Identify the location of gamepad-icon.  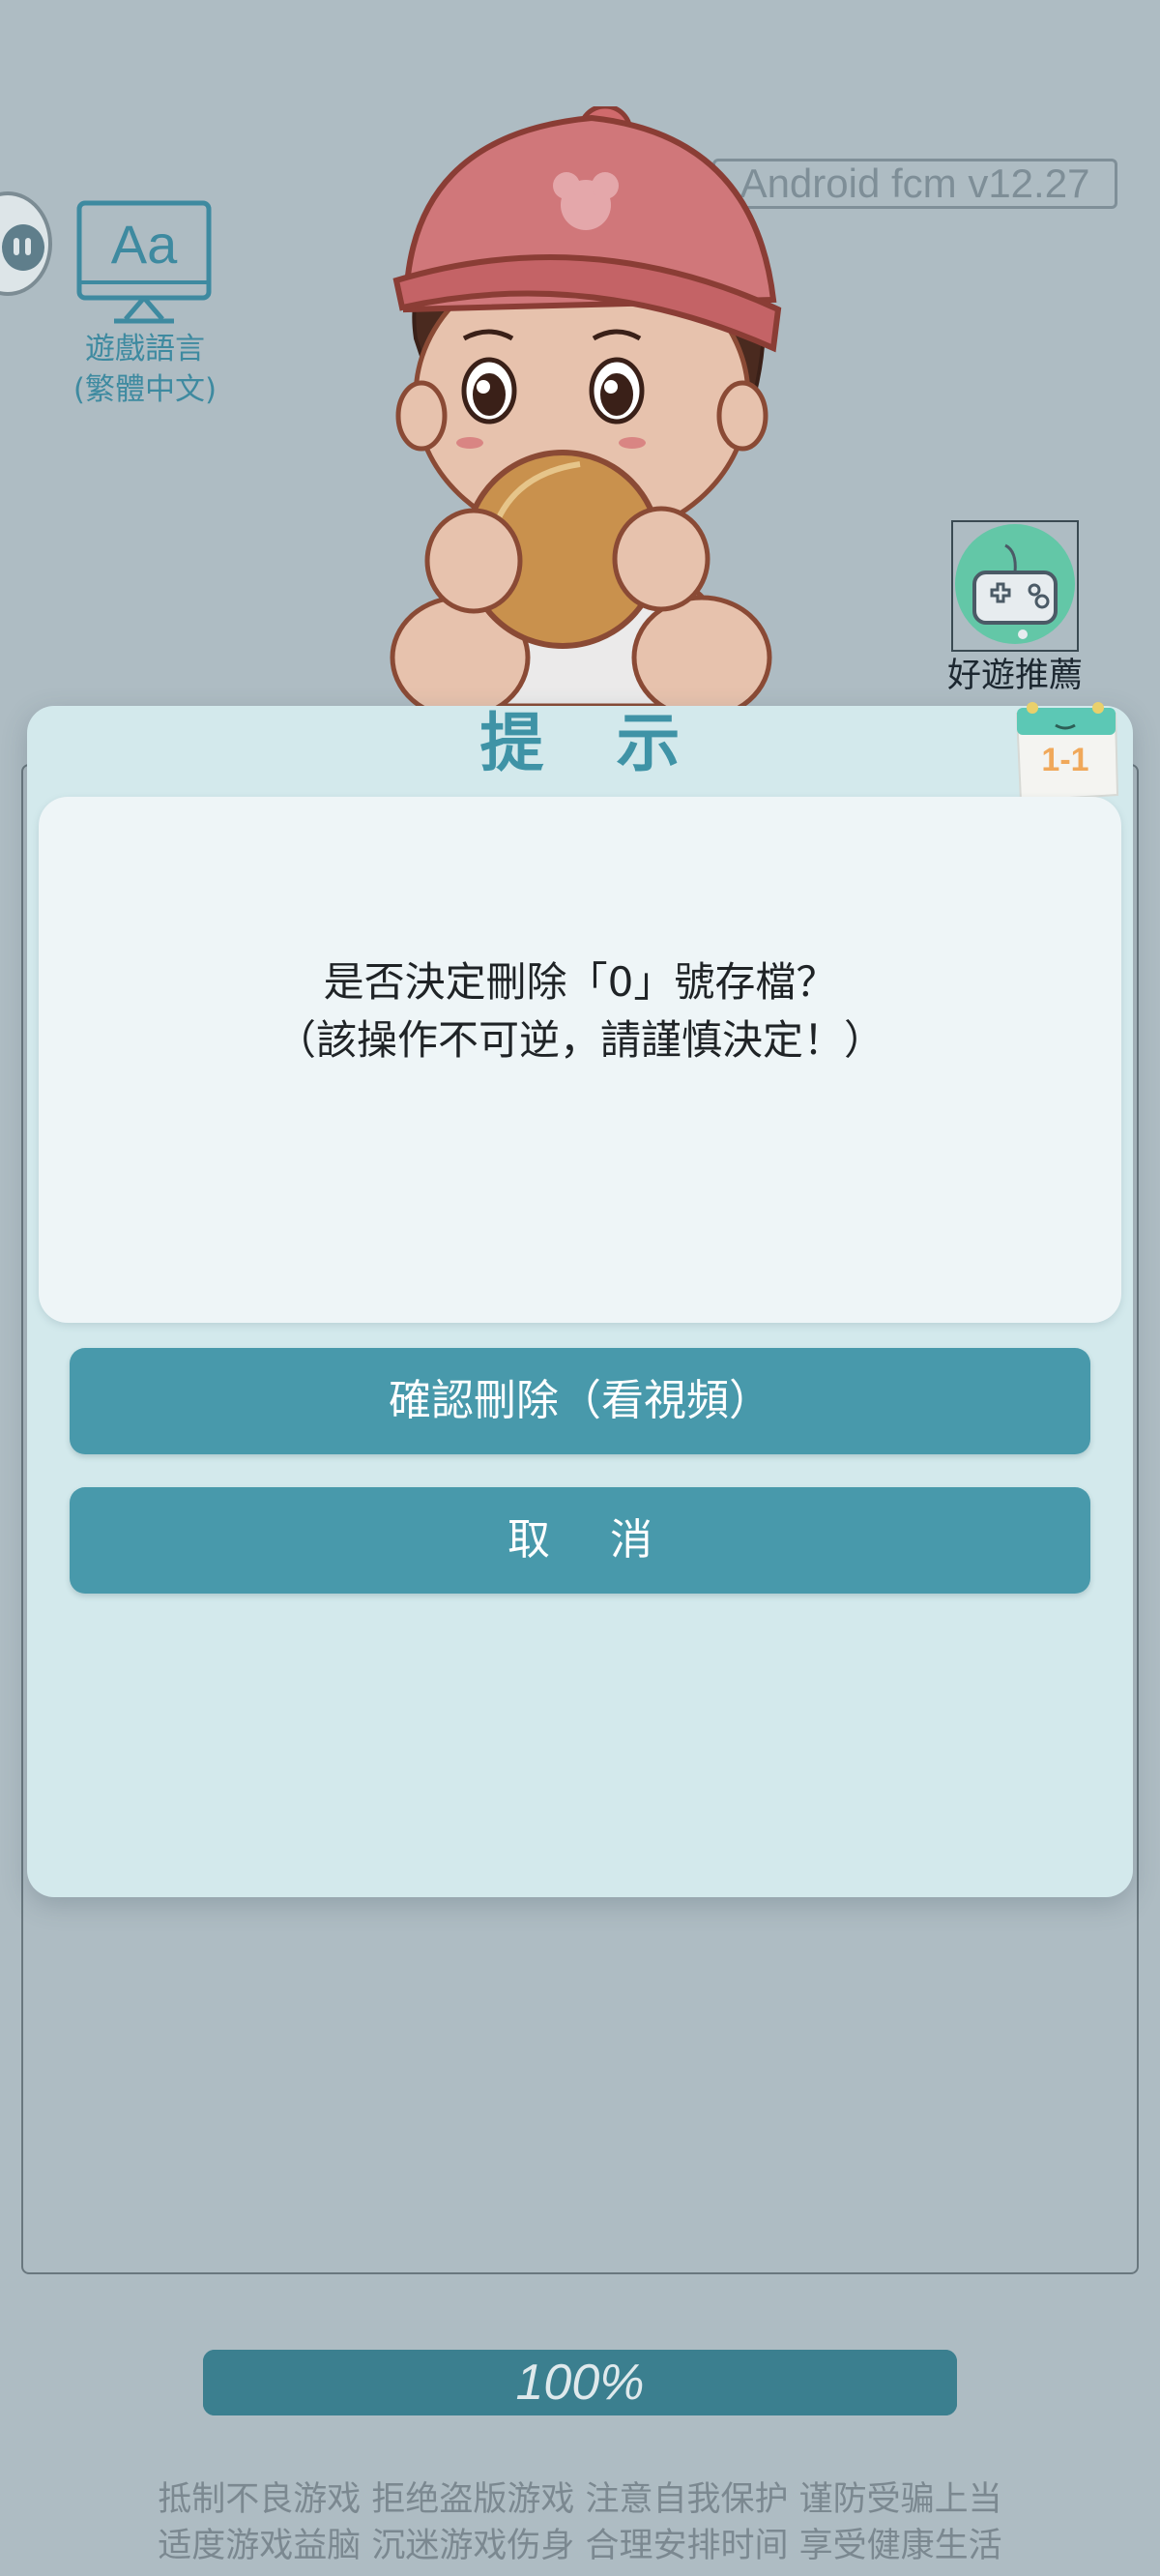
(1015, 584).